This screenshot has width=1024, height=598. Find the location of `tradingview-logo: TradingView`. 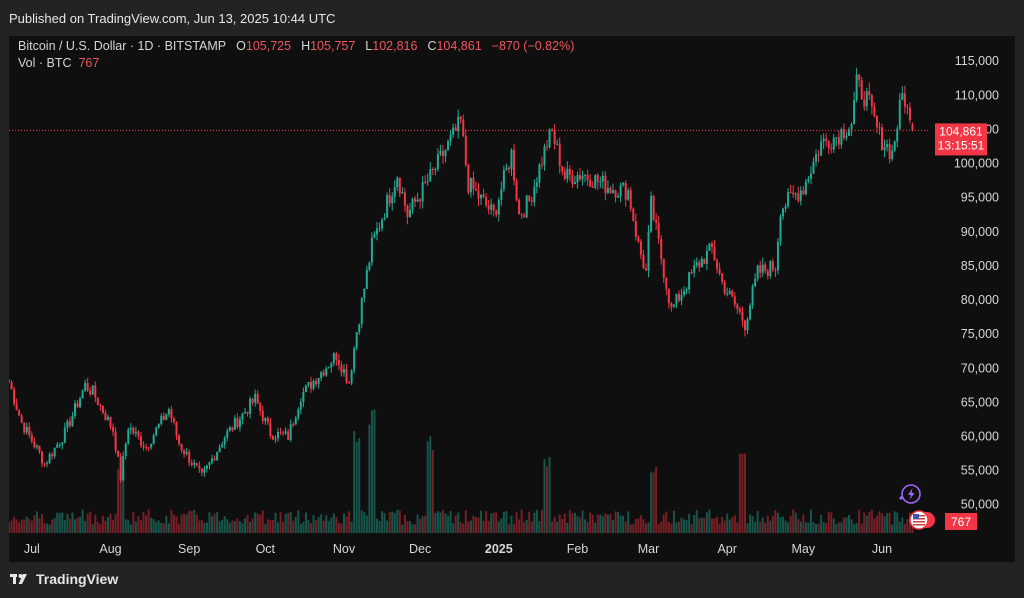

tradingview-logo: TradingView is located at coordinates (64, 579).